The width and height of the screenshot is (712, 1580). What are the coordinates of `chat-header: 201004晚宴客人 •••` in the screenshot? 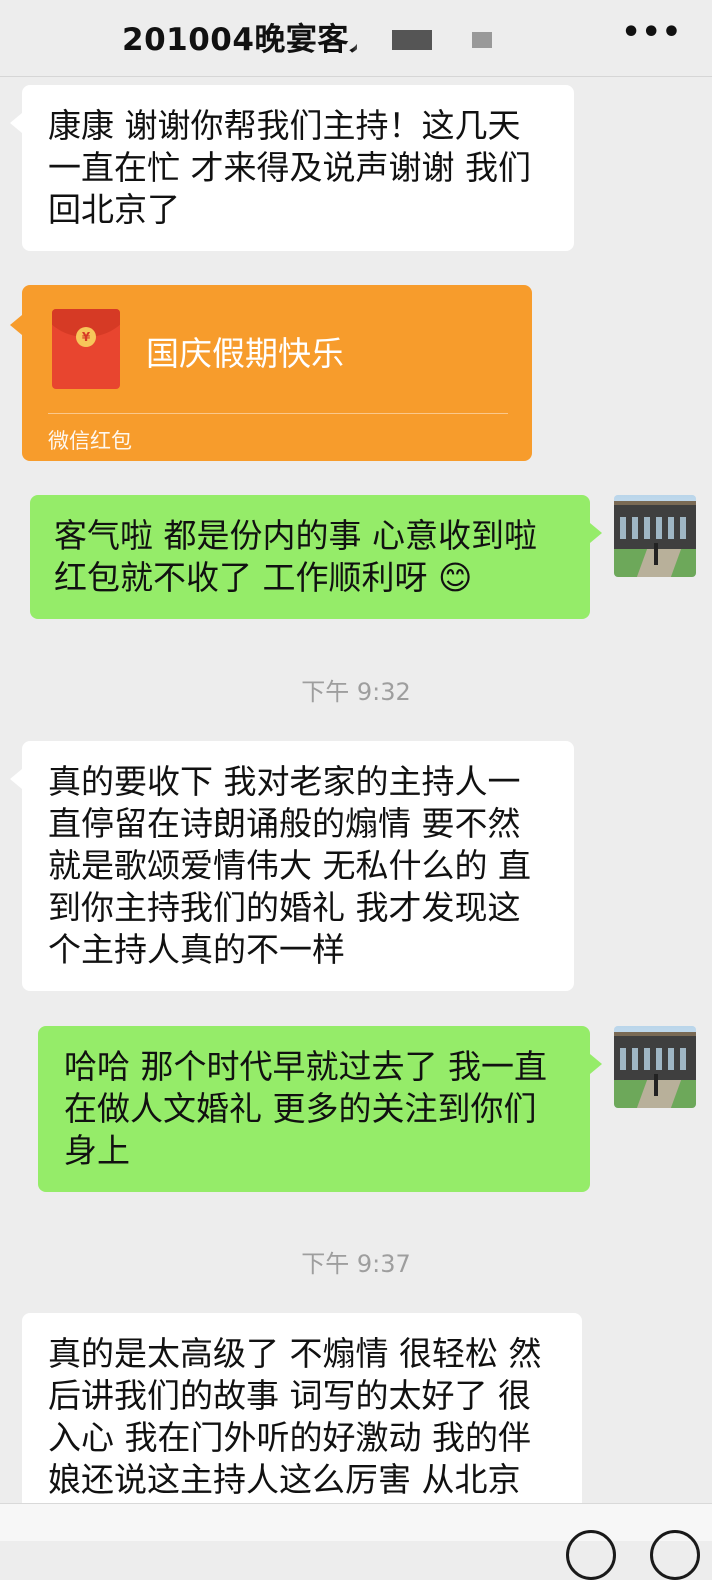 It's located at (356, 38).